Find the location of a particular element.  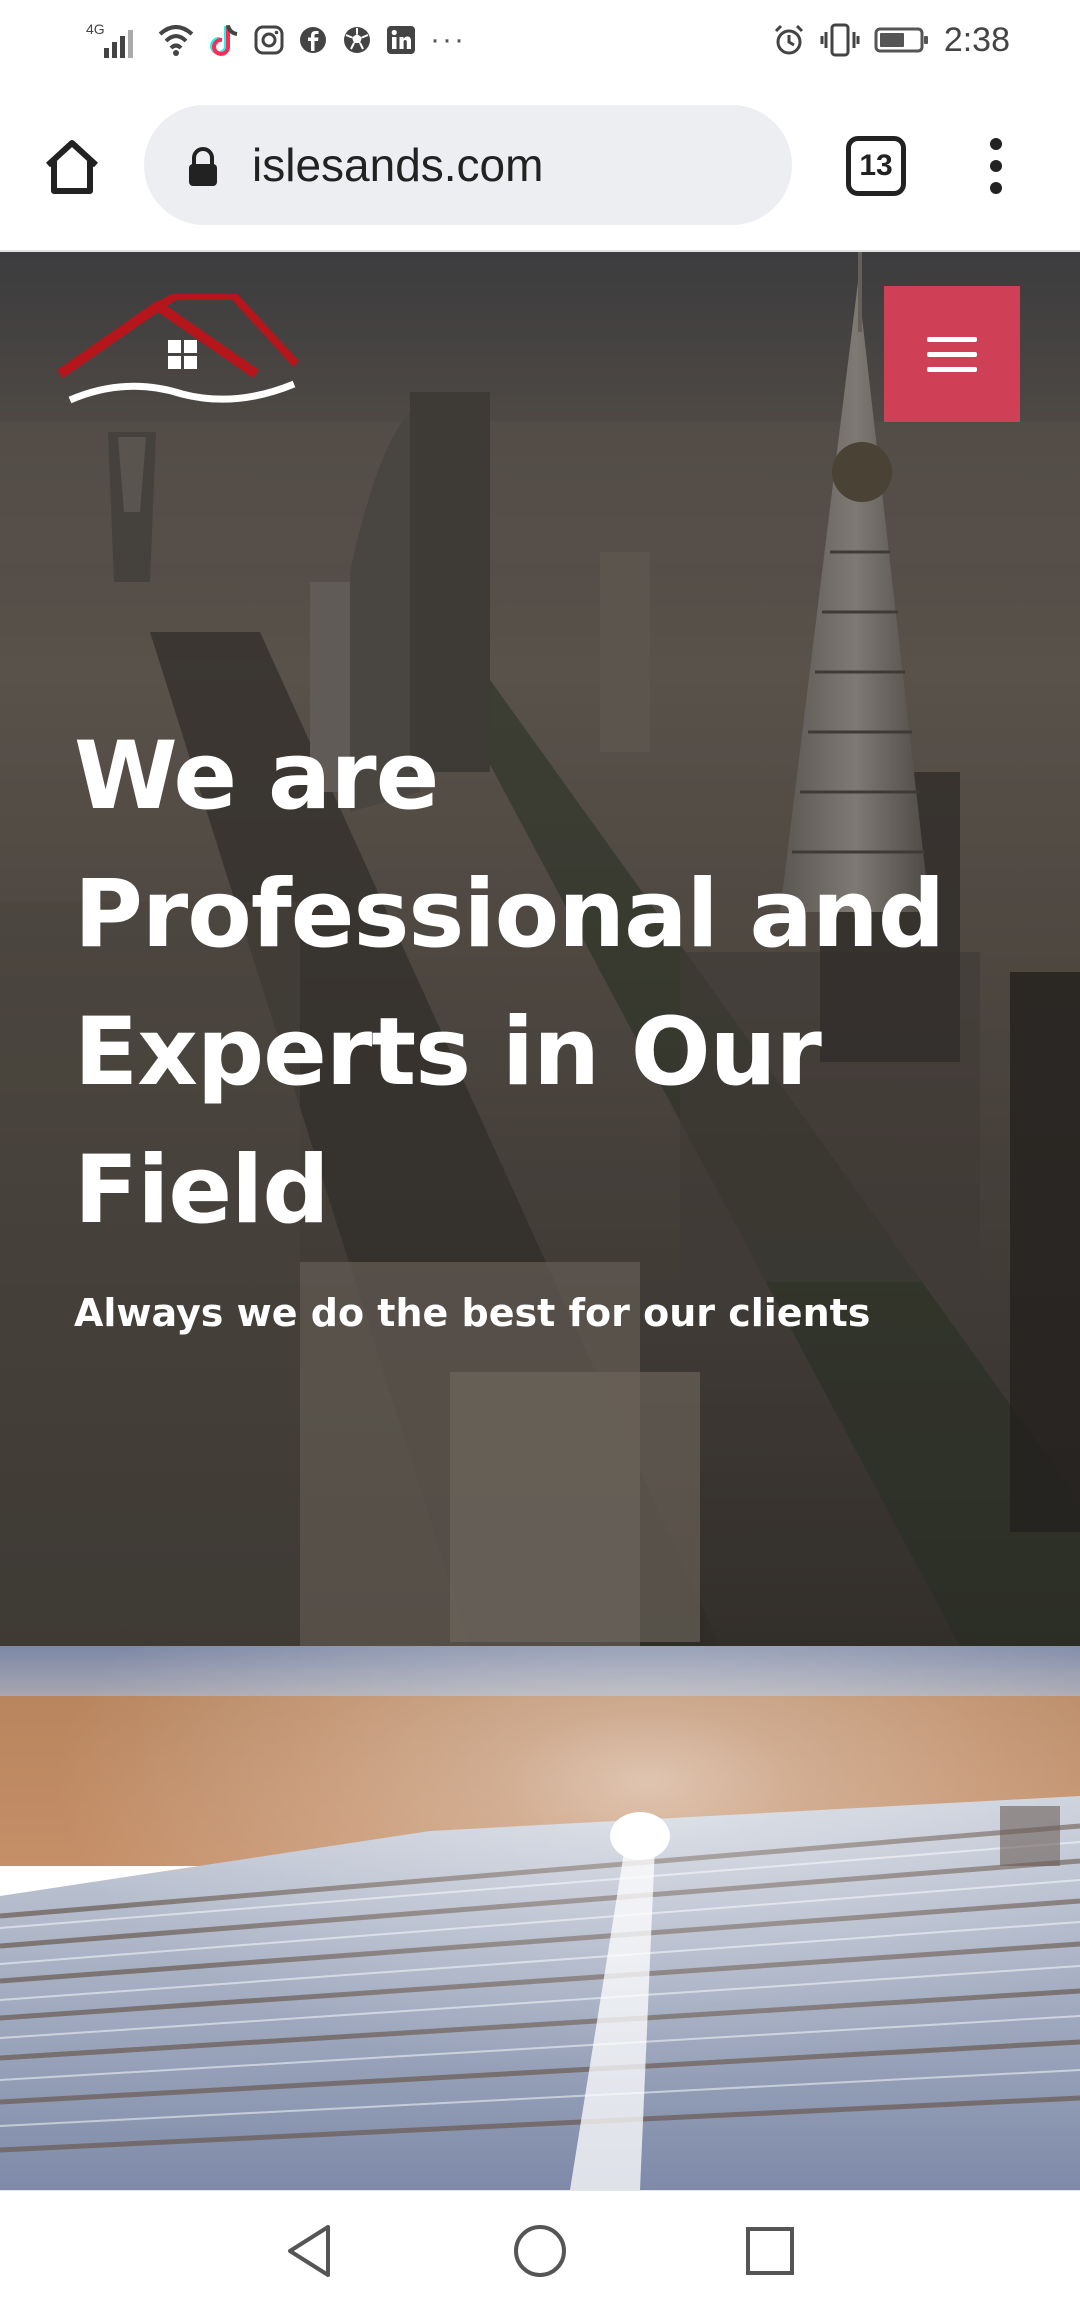

site-logo is located at coordinates (180, 352).